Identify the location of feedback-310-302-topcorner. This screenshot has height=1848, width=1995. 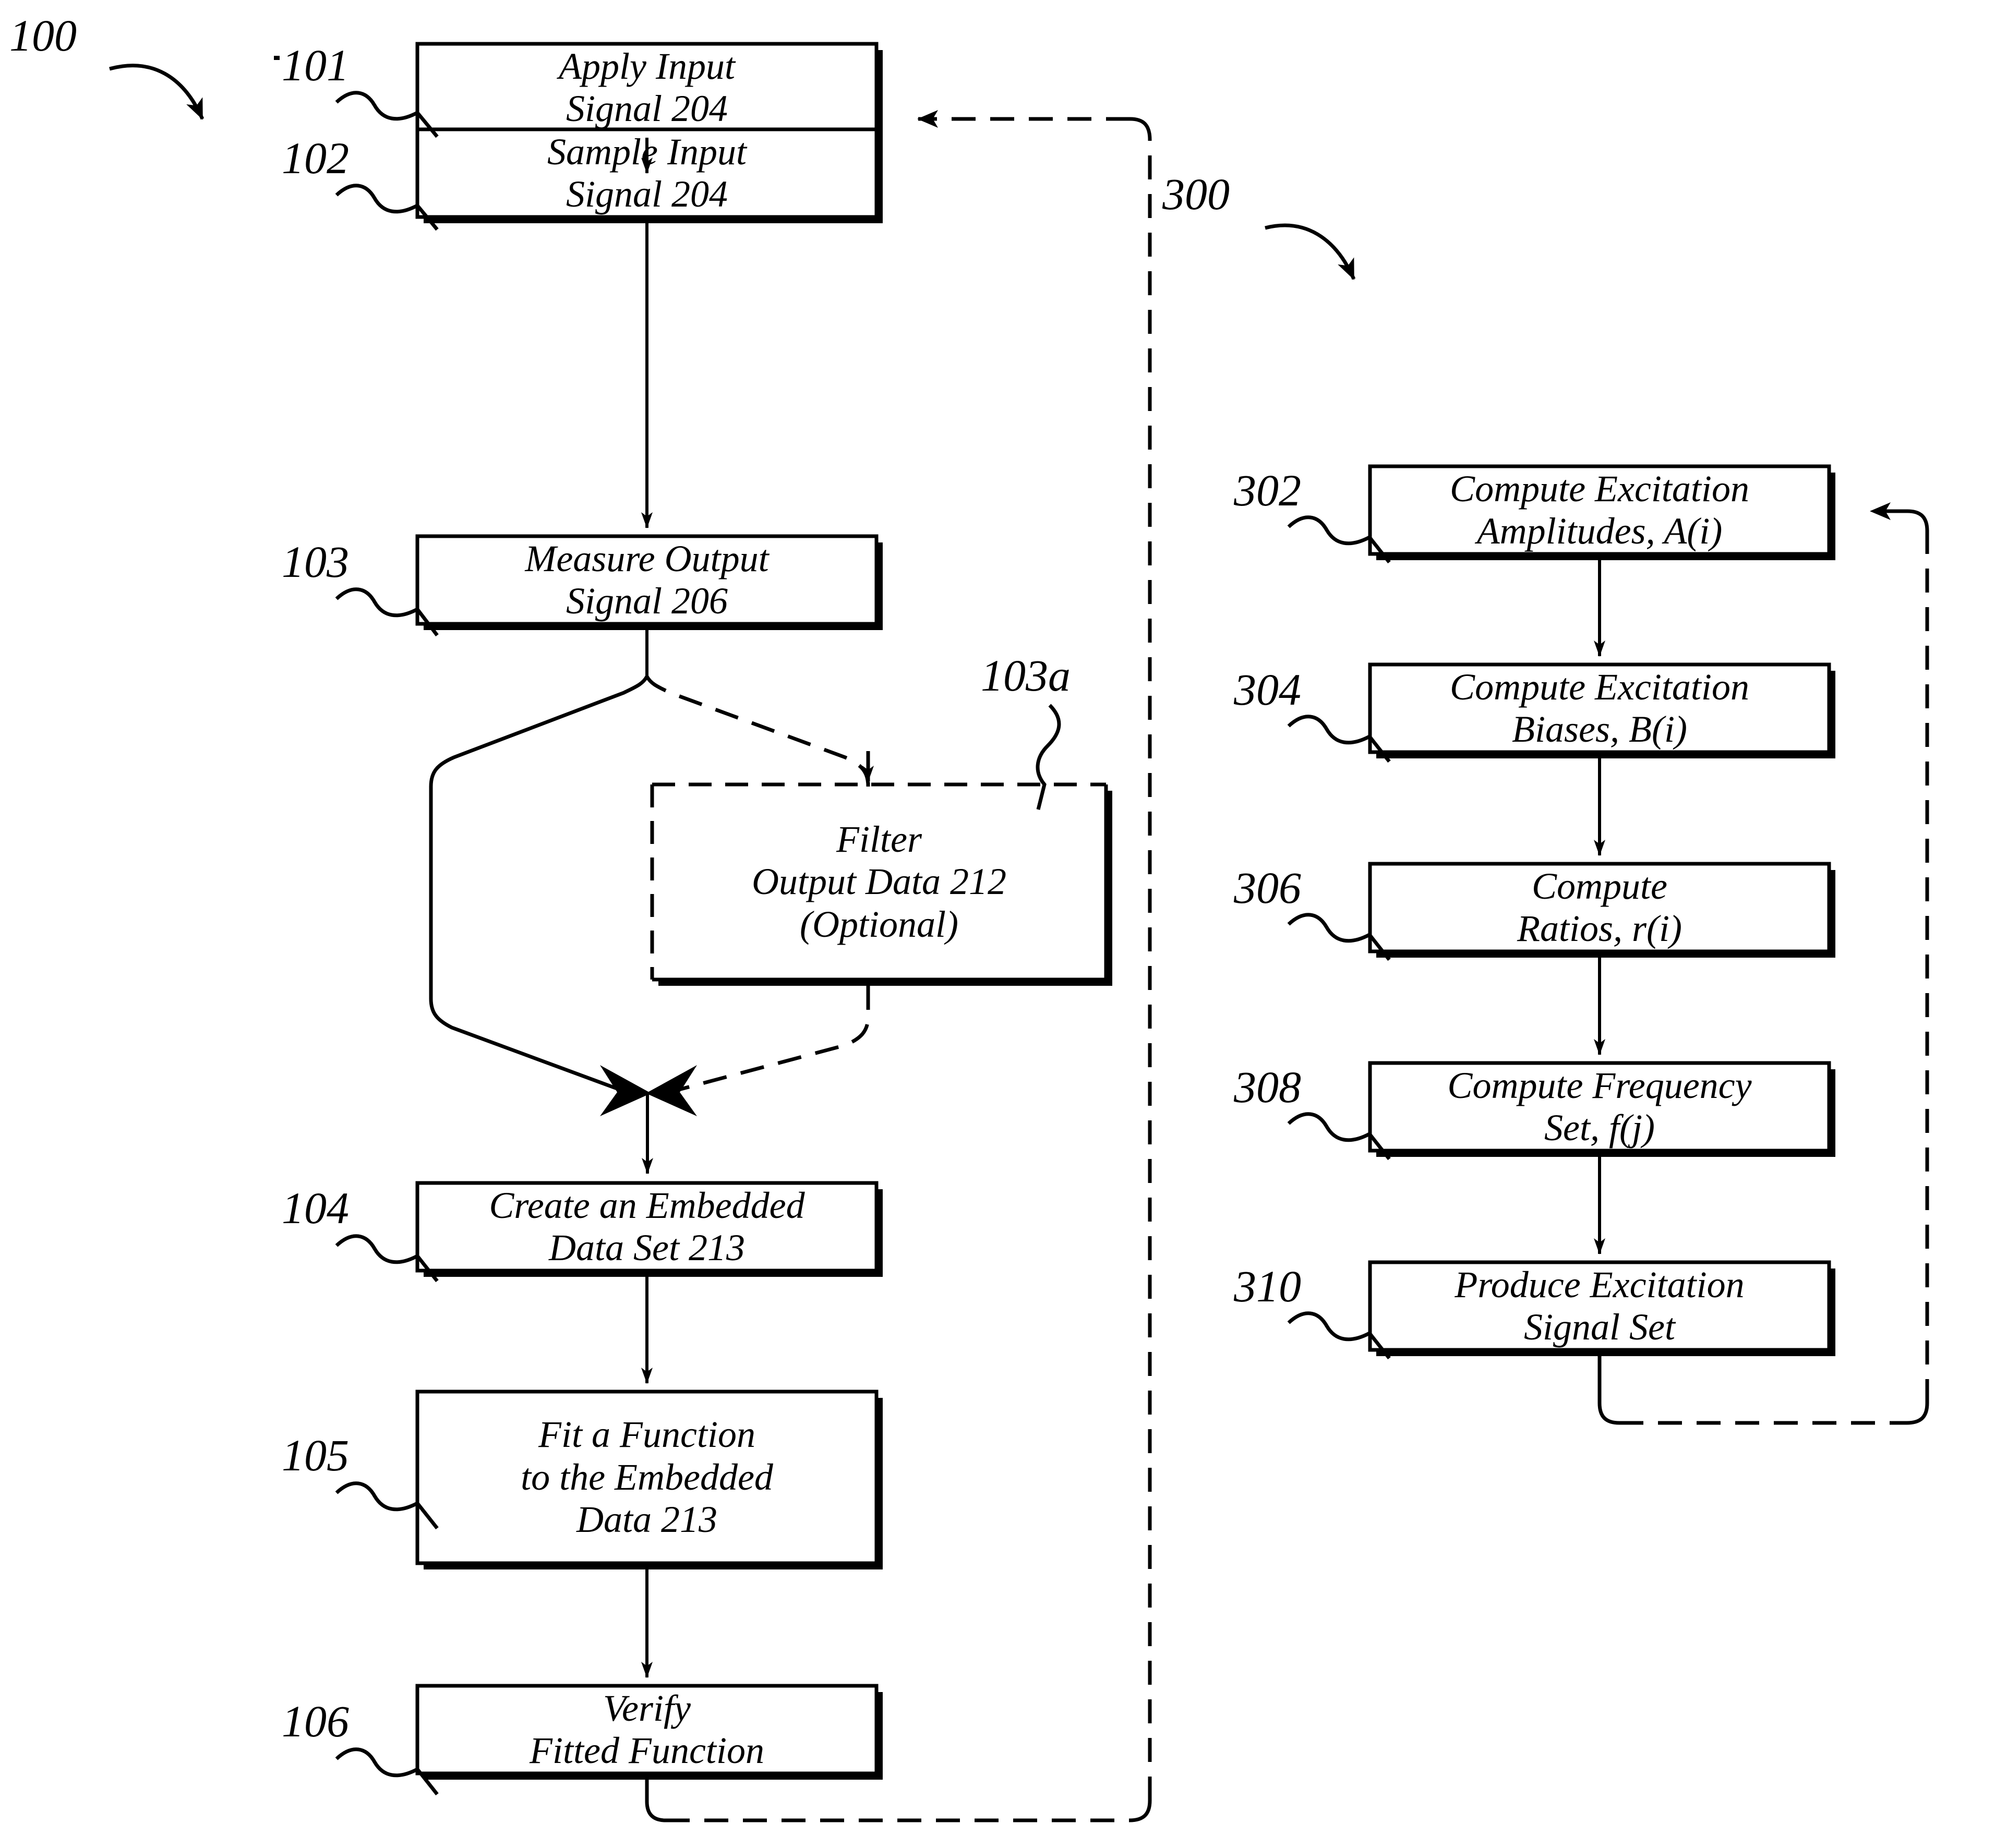
(1918, 520).